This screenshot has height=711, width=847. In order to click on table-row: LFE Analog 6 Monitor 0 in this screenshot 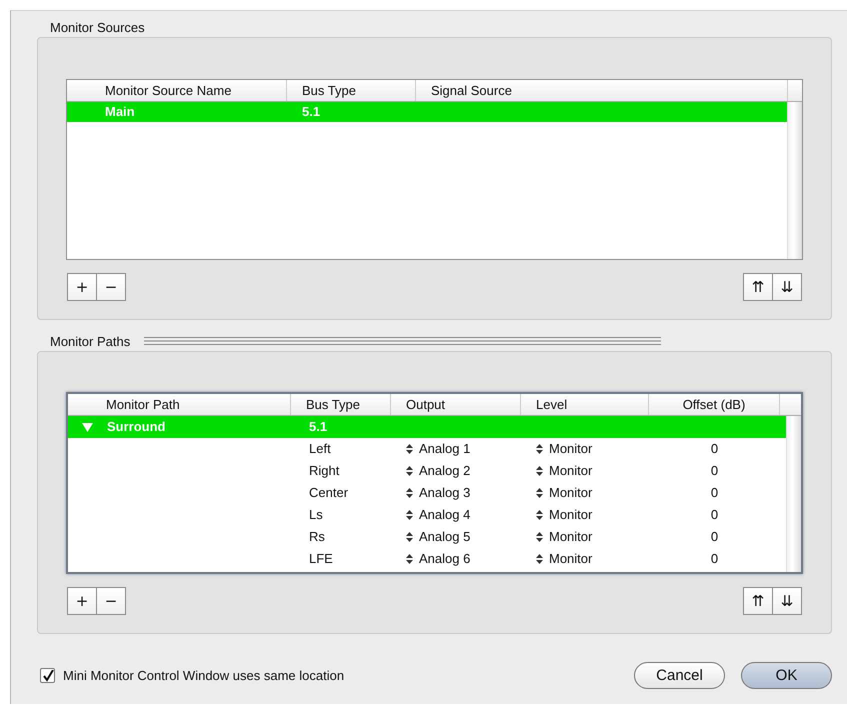, I will do `click(427, 559)`.